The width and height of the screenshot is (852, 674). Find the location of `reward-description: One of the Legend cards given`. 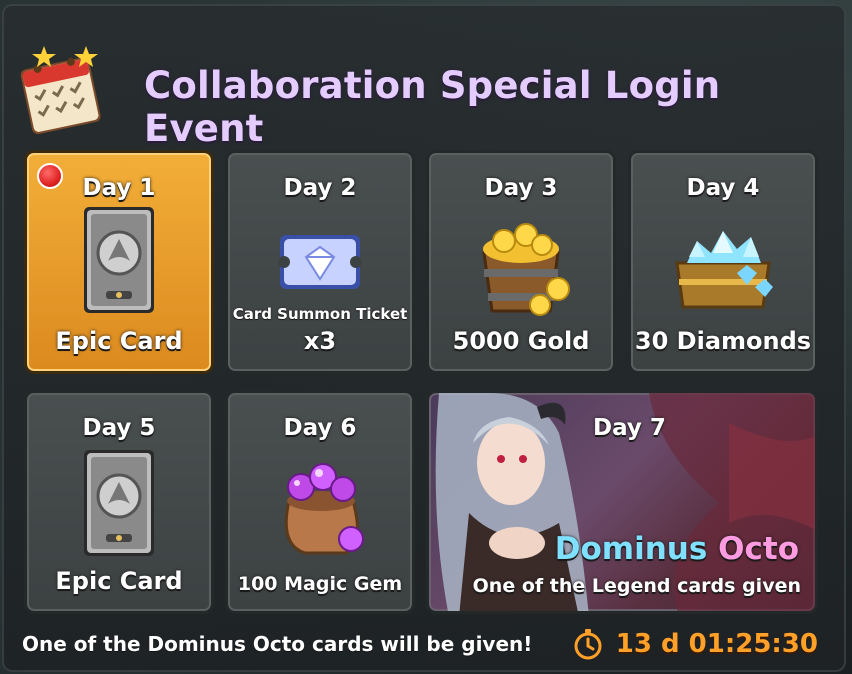

reward-description: One of the Legend cards given is located at coordinates (636, 586).